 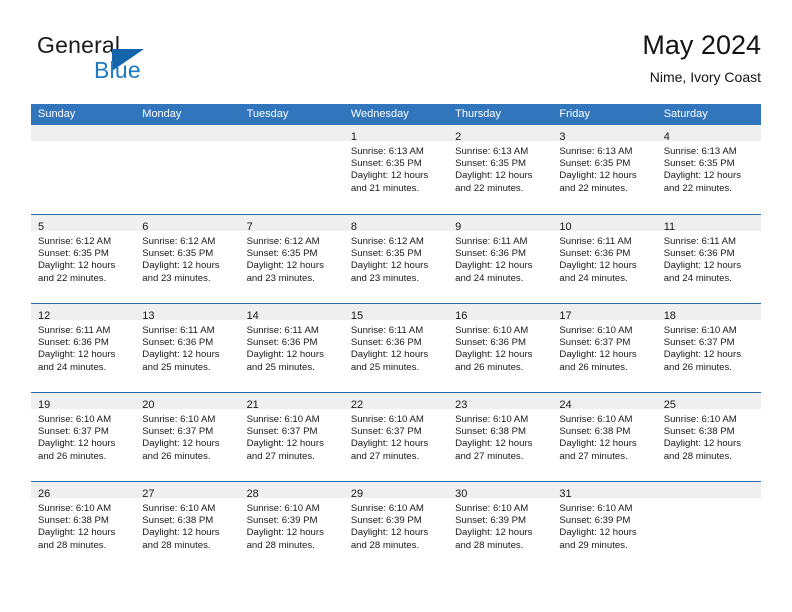 I want to click on day-number-strip: 23, so click(x=500, y=402).